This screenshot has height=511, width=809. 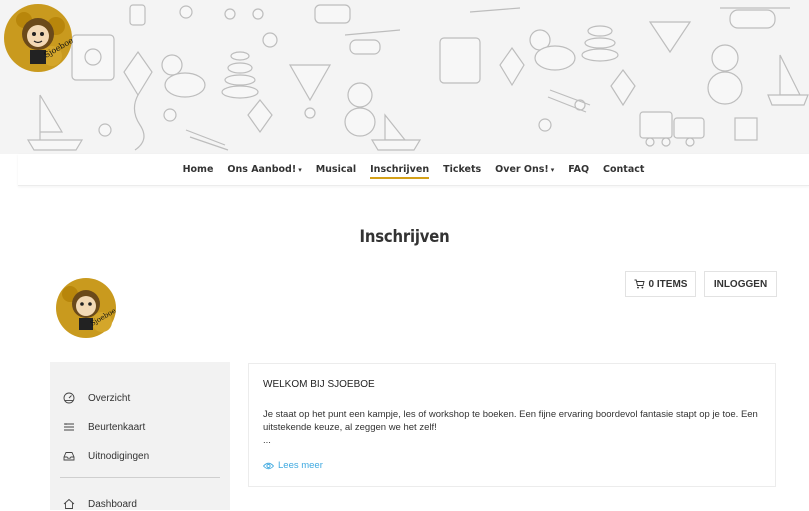 I want to click on nav-item-home: Home, so click(x=198, y=170).